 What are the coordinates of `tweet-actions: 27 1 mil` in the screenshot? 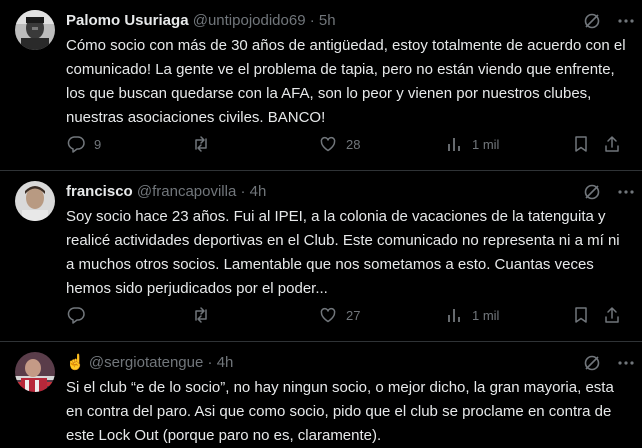 It's located at (349, 315).